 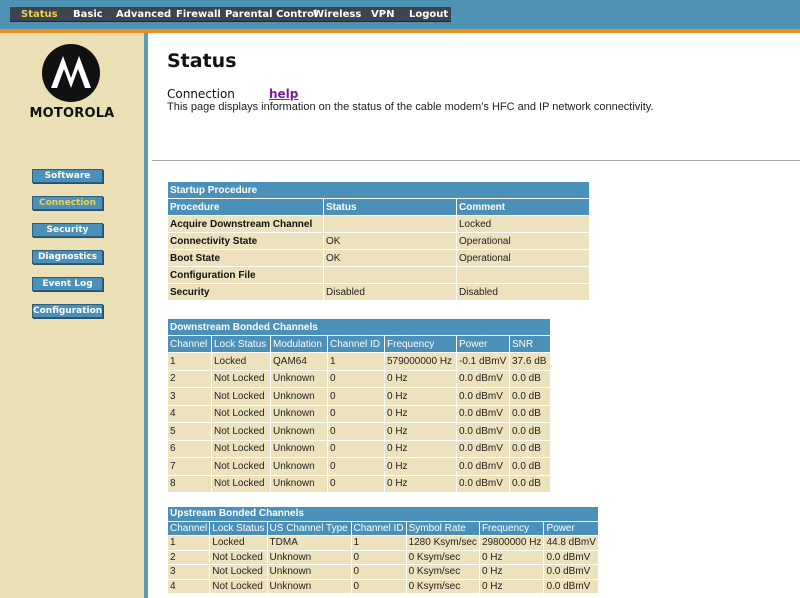 What do you see at coordinates (189, 572) in the screenshot?
I see `table-cell: 3` at bounding box center [189, 572].